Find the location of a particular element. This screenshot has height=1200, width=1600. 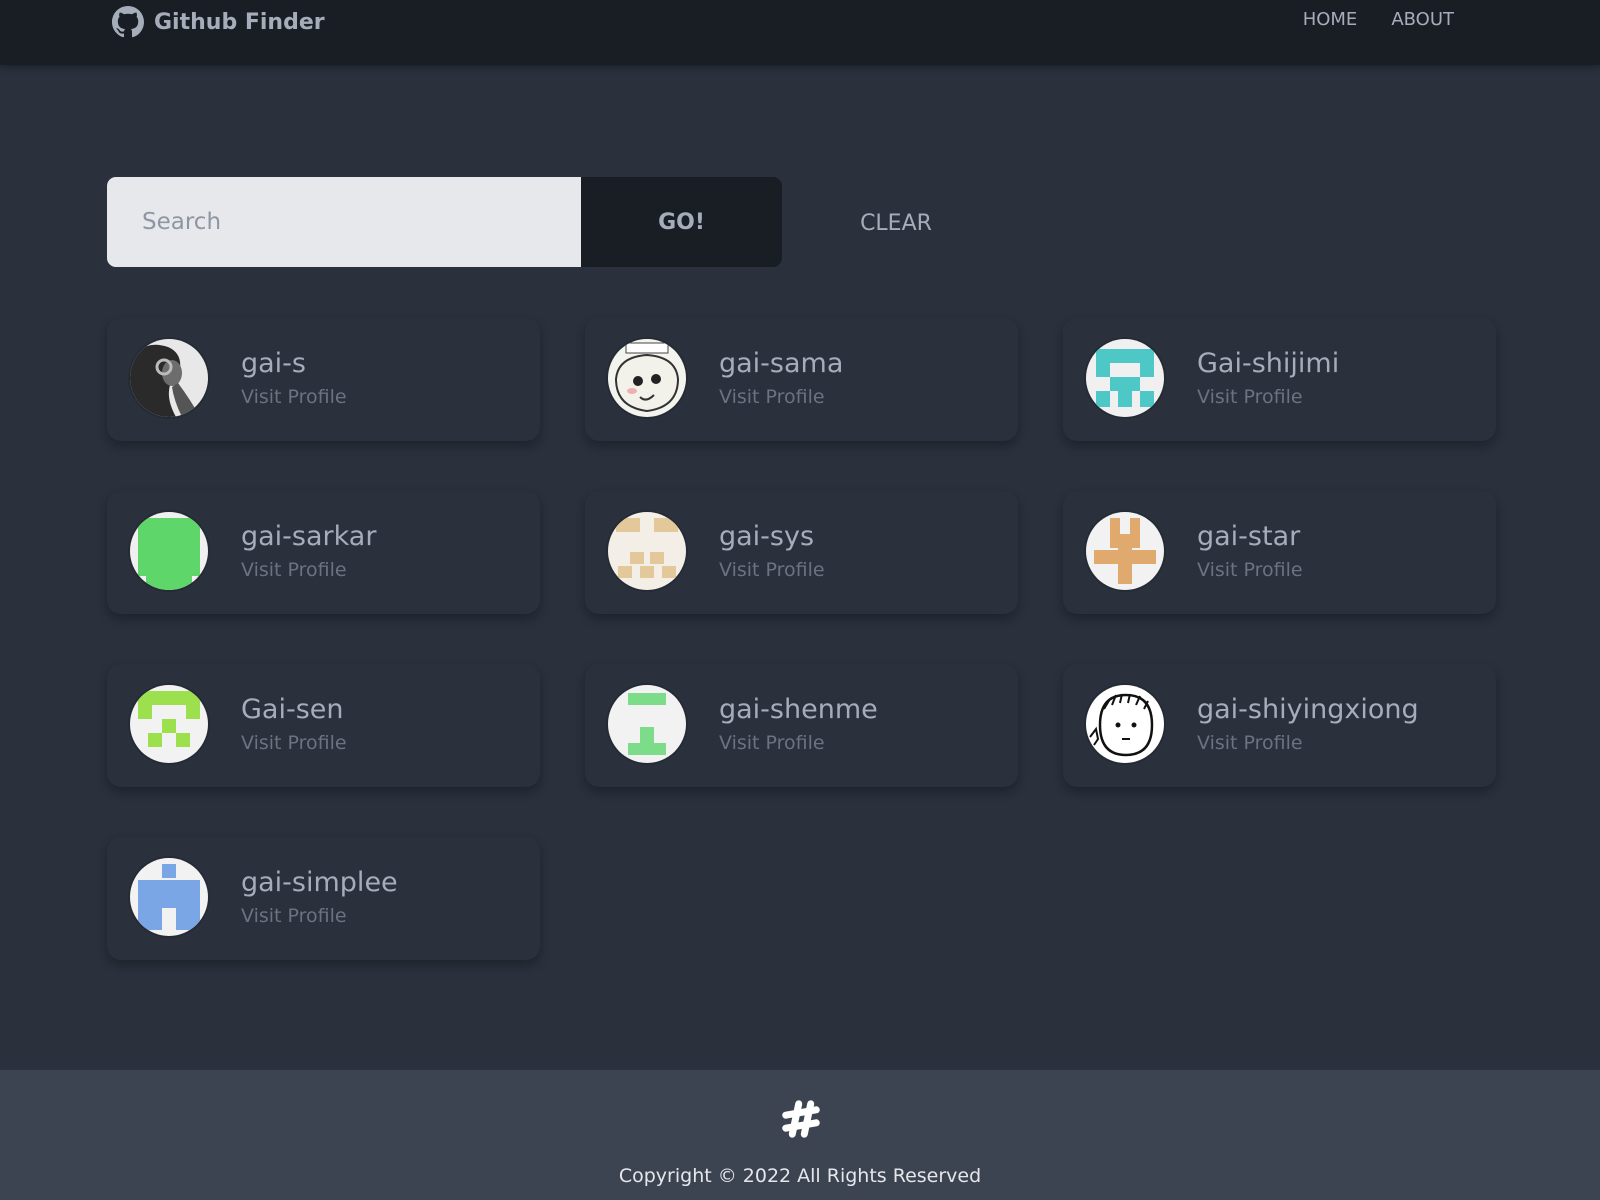

user-card: gai-sys Visit Profile is located at coordinates (801, 552).